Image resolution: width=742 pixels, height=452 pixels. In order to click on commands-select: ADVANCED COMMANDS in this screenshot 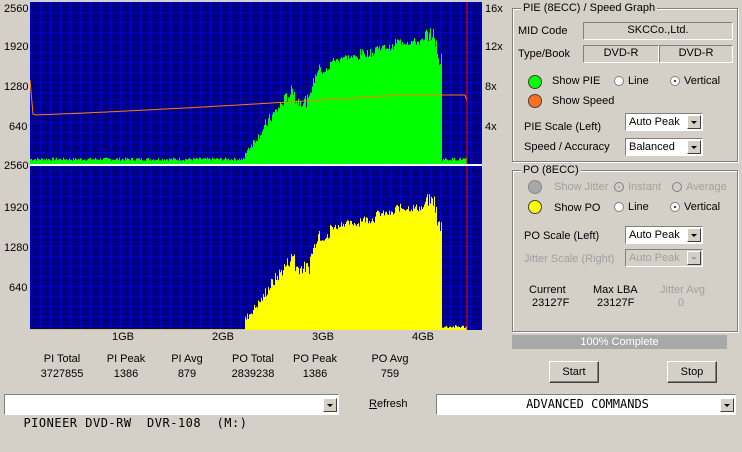, I will do `click(586, 404)`.